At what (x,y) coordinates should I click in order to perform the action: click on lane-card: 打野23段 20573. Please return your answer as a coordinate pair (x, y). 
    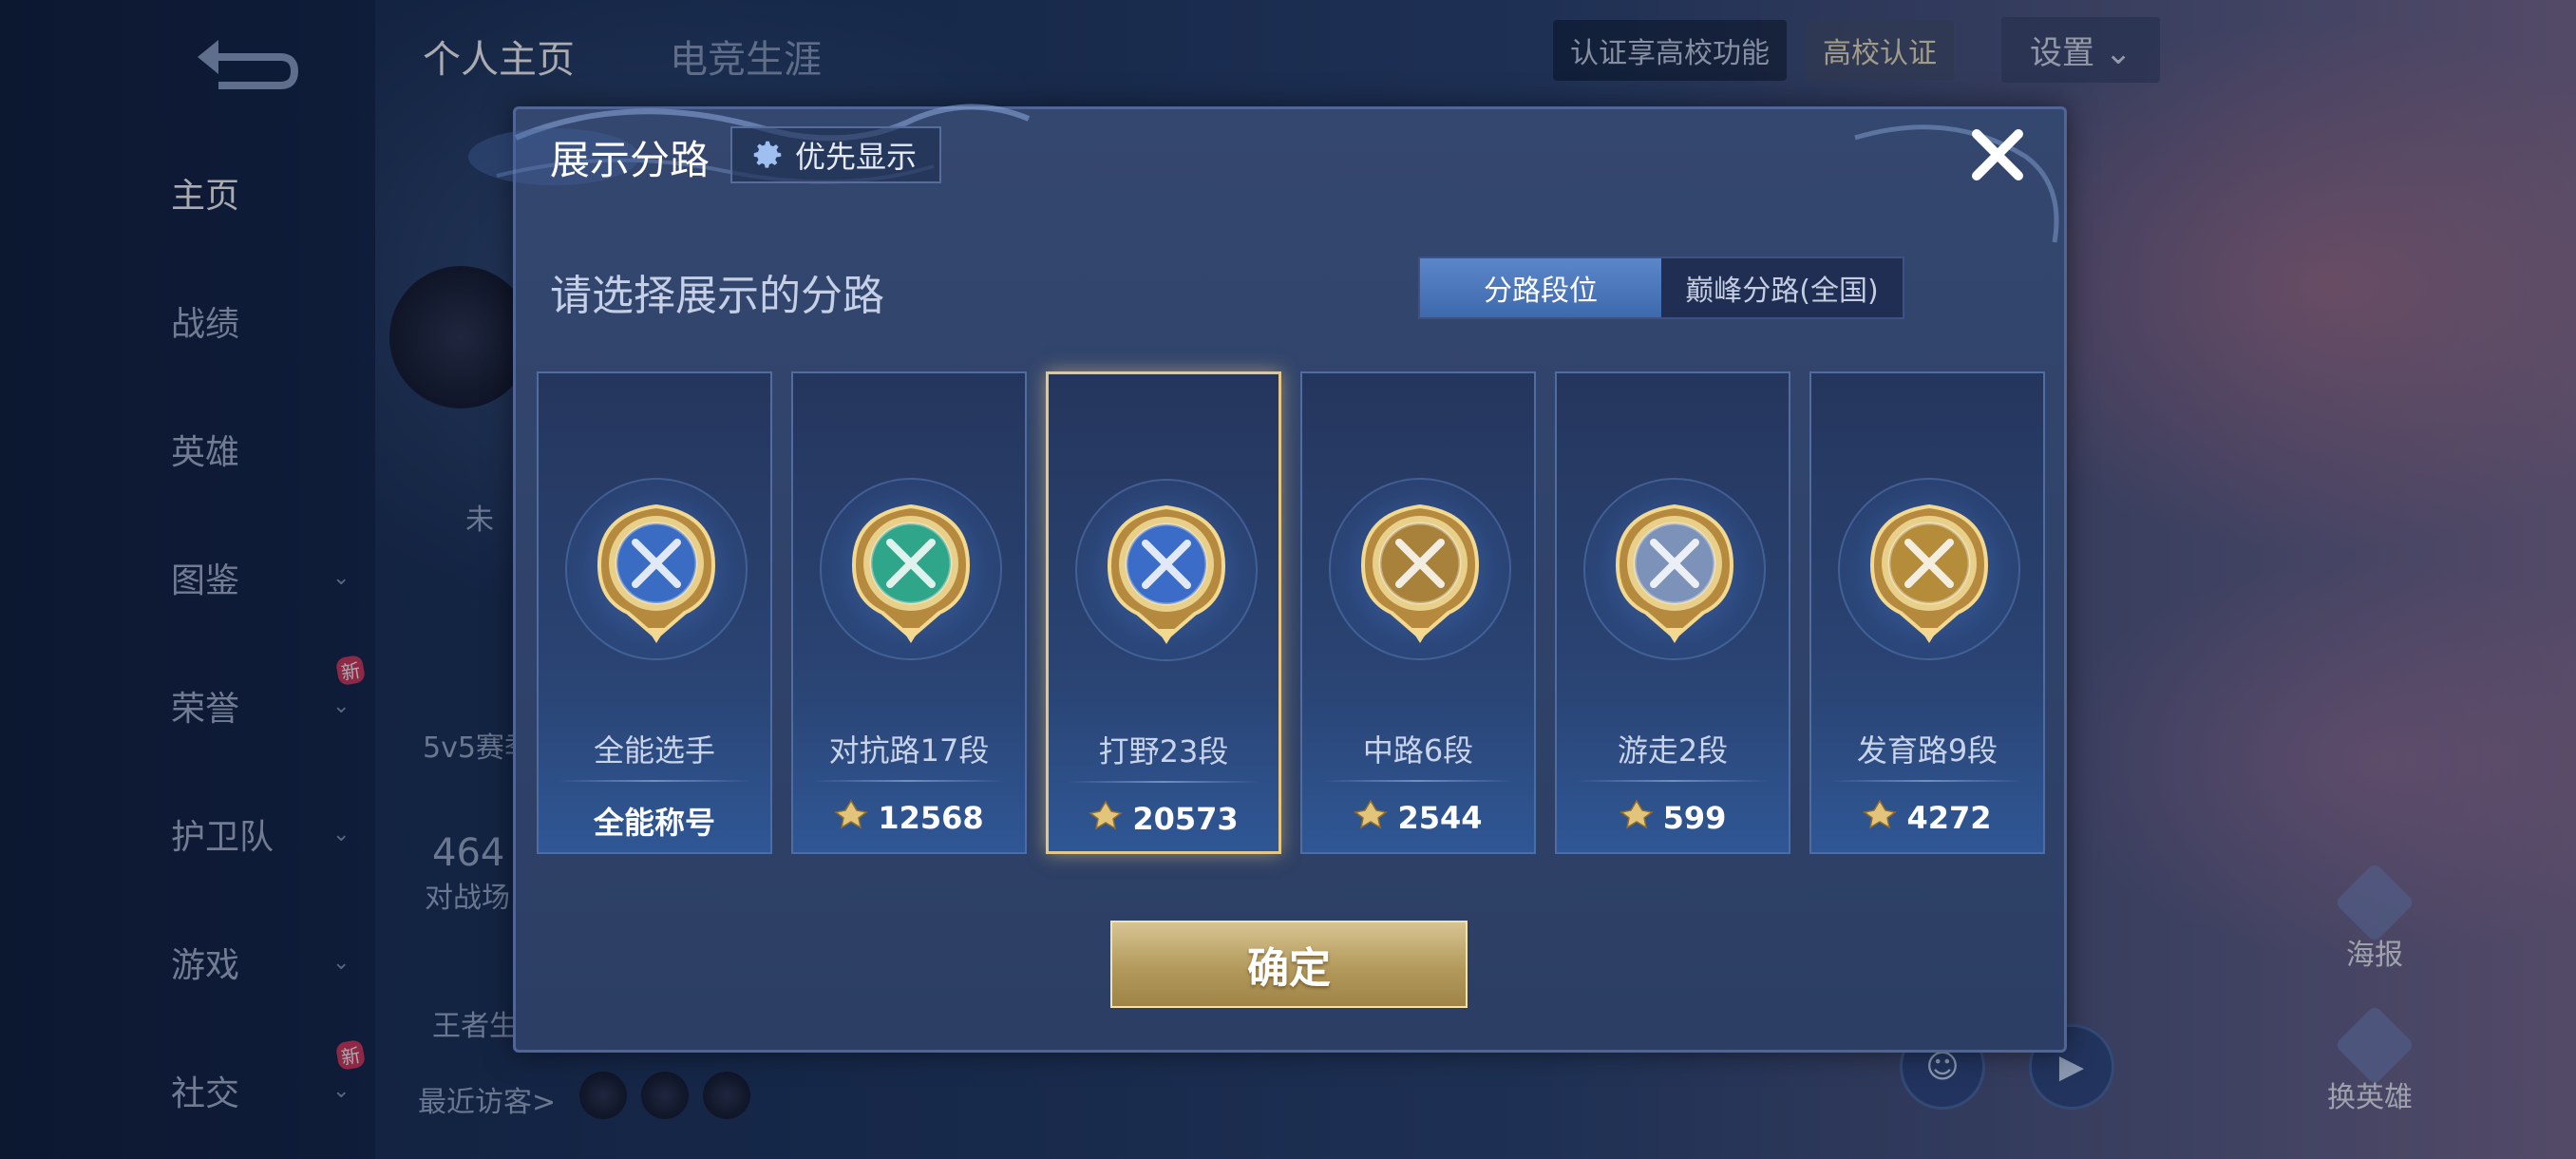
    Looking at the image, I should click on (1163, 612).